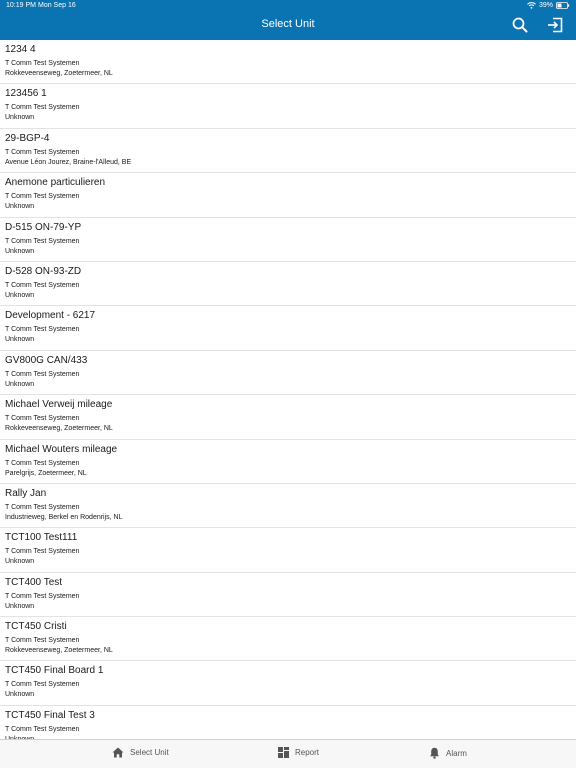  I want to click on unit-name: TCT450 Cristi, so click(36, 627).